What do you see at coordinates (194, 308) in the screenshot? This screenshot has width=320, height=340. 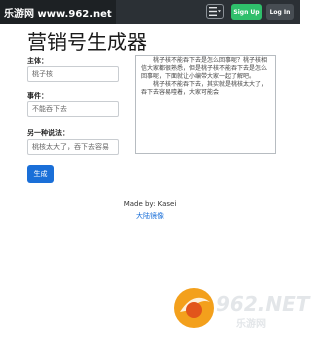 I see `watermark-logo-icon` at bounding box center [194, 308].